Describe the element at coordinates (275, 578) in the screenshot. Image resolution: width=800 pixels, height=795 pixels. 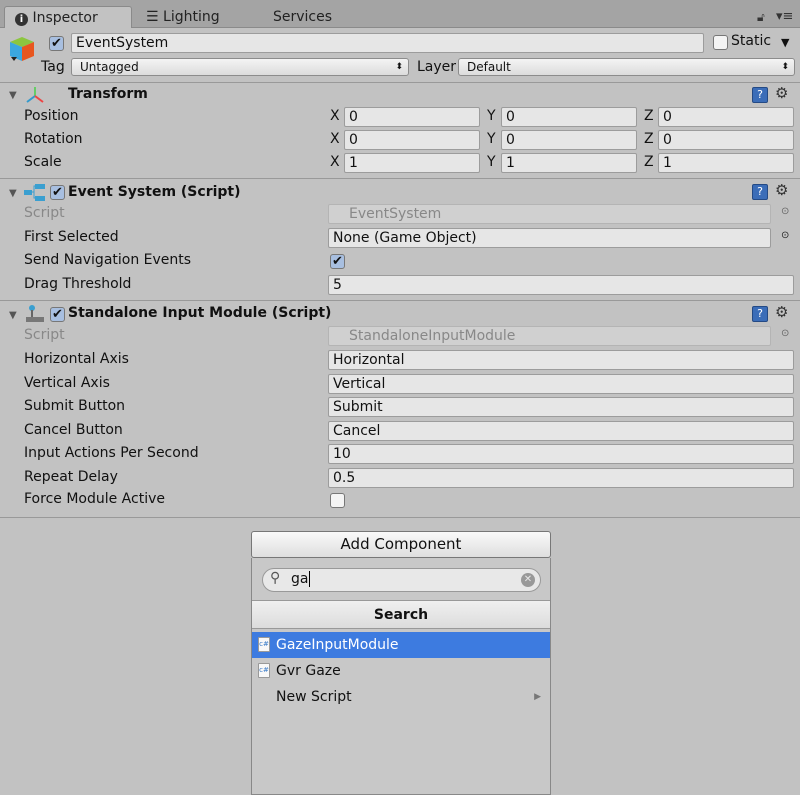
I see `search-icon: ⚲` at that location.